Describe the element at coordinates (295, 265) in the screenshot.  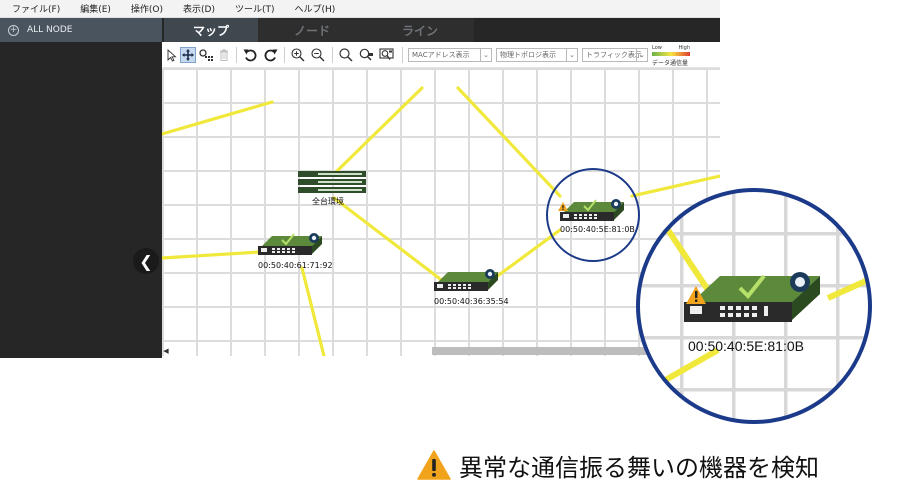
I see `node-label: 00:50:40:61:71:92` at that location.